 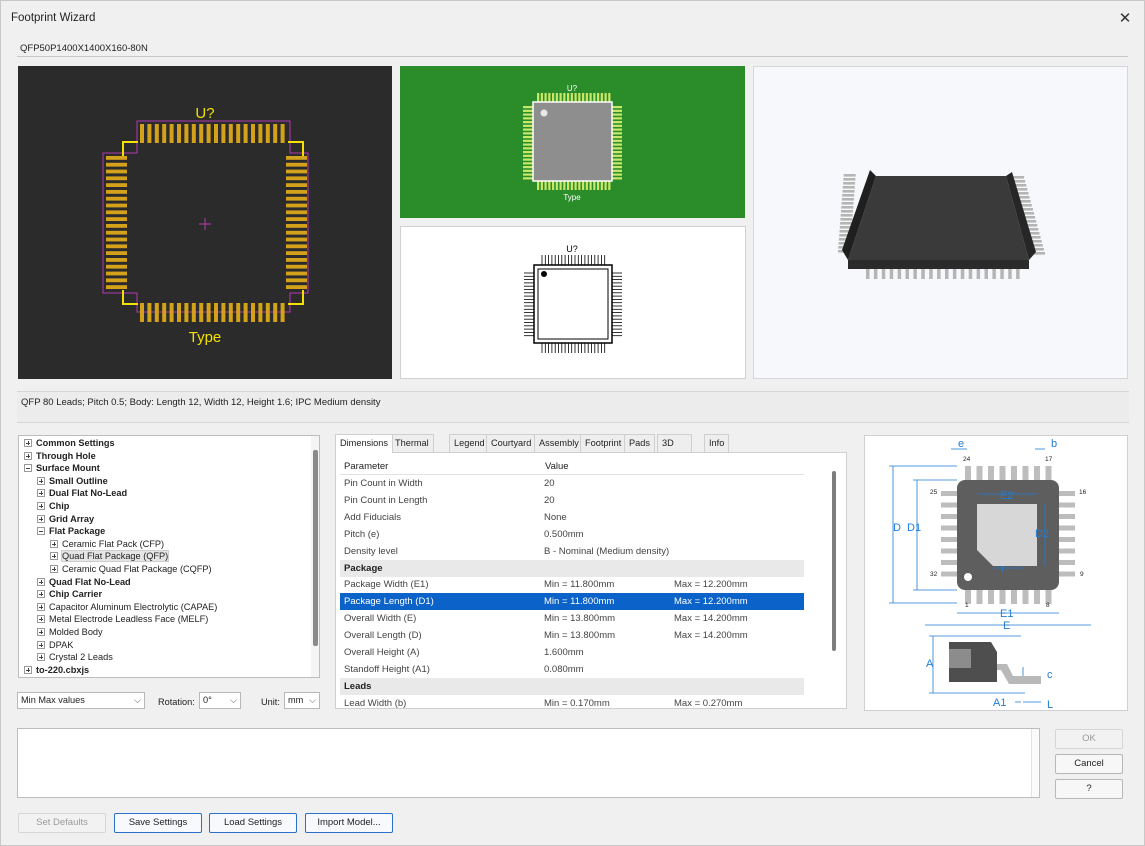 I want to click on tree-item: to-220.cbxjs, so click(x=56, y=670).